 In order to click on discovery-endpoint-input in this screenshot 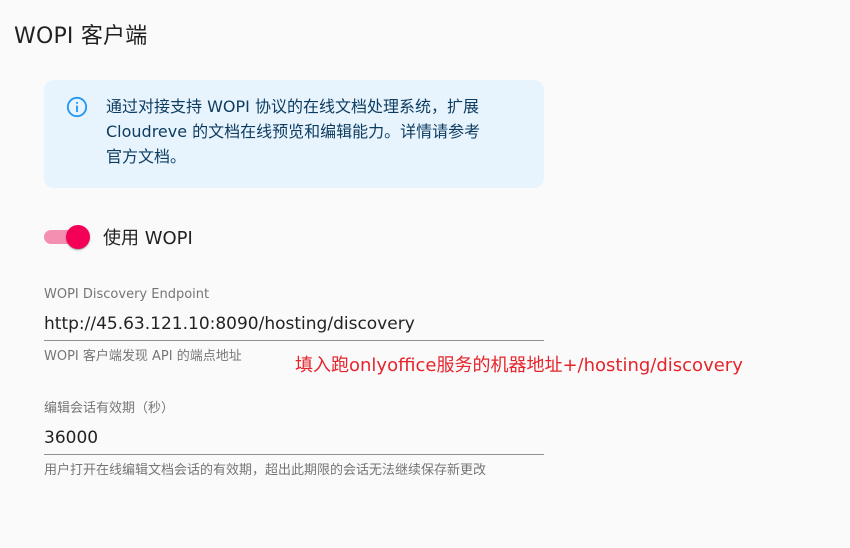, I will do `click(294, 325)`.